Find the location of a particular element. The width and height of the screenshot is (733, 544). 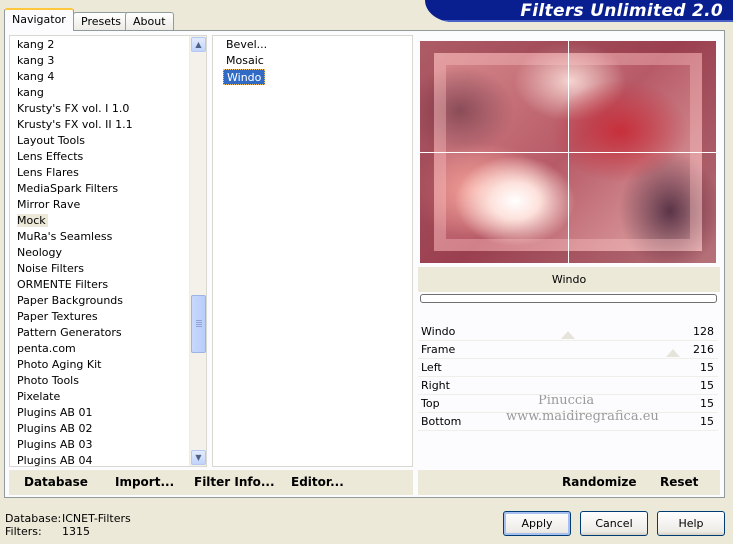

database-value: ICNET-Filters is located at coordinates (96, 518).